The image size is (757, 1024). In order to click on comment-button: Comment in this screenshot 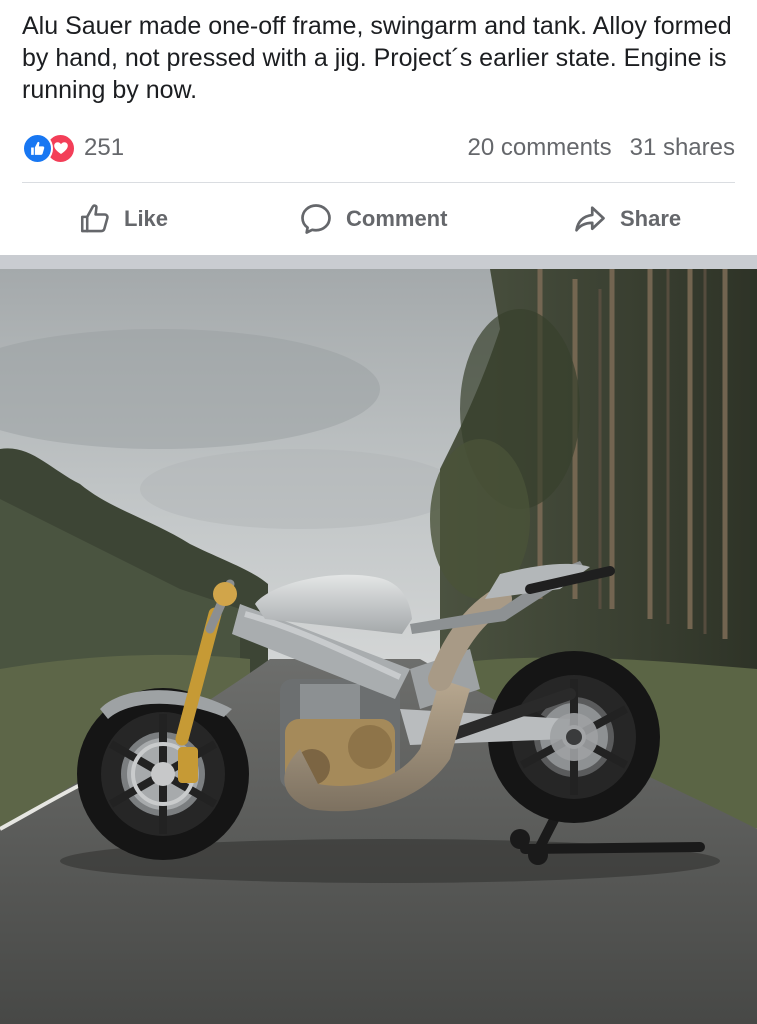, I will do `click(372, 219)`.